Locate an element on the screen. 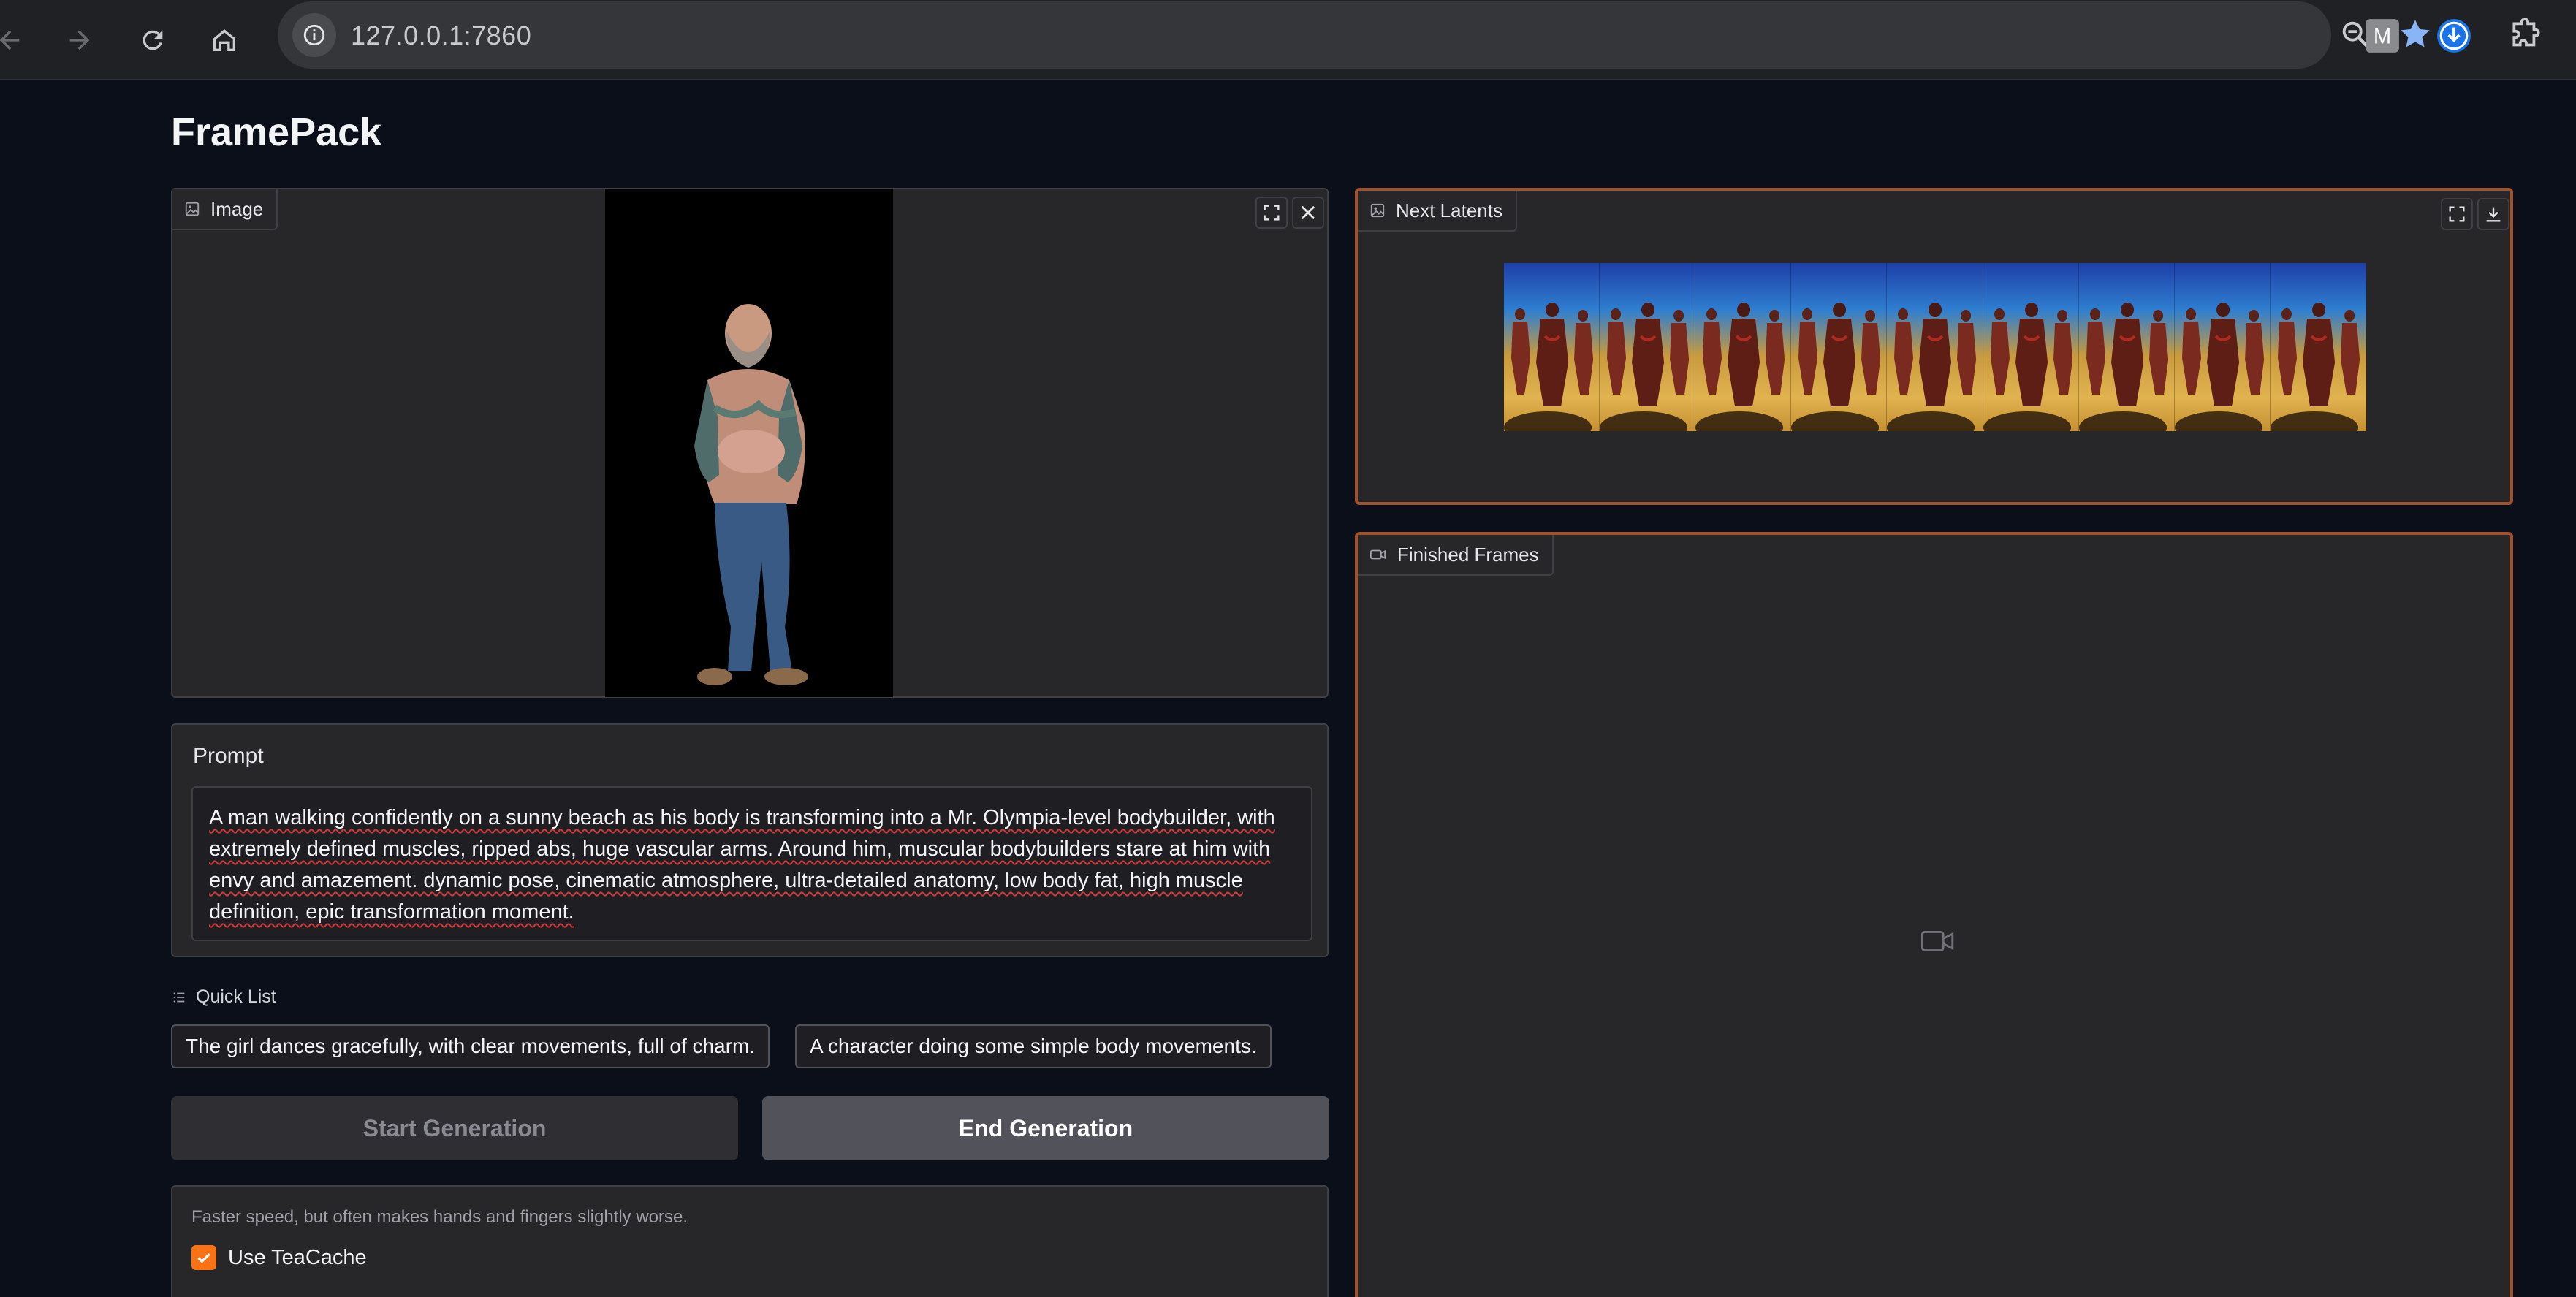 The height and width of the screenshot is (1297, 2576). back-button is located at coordinates (17, 40).